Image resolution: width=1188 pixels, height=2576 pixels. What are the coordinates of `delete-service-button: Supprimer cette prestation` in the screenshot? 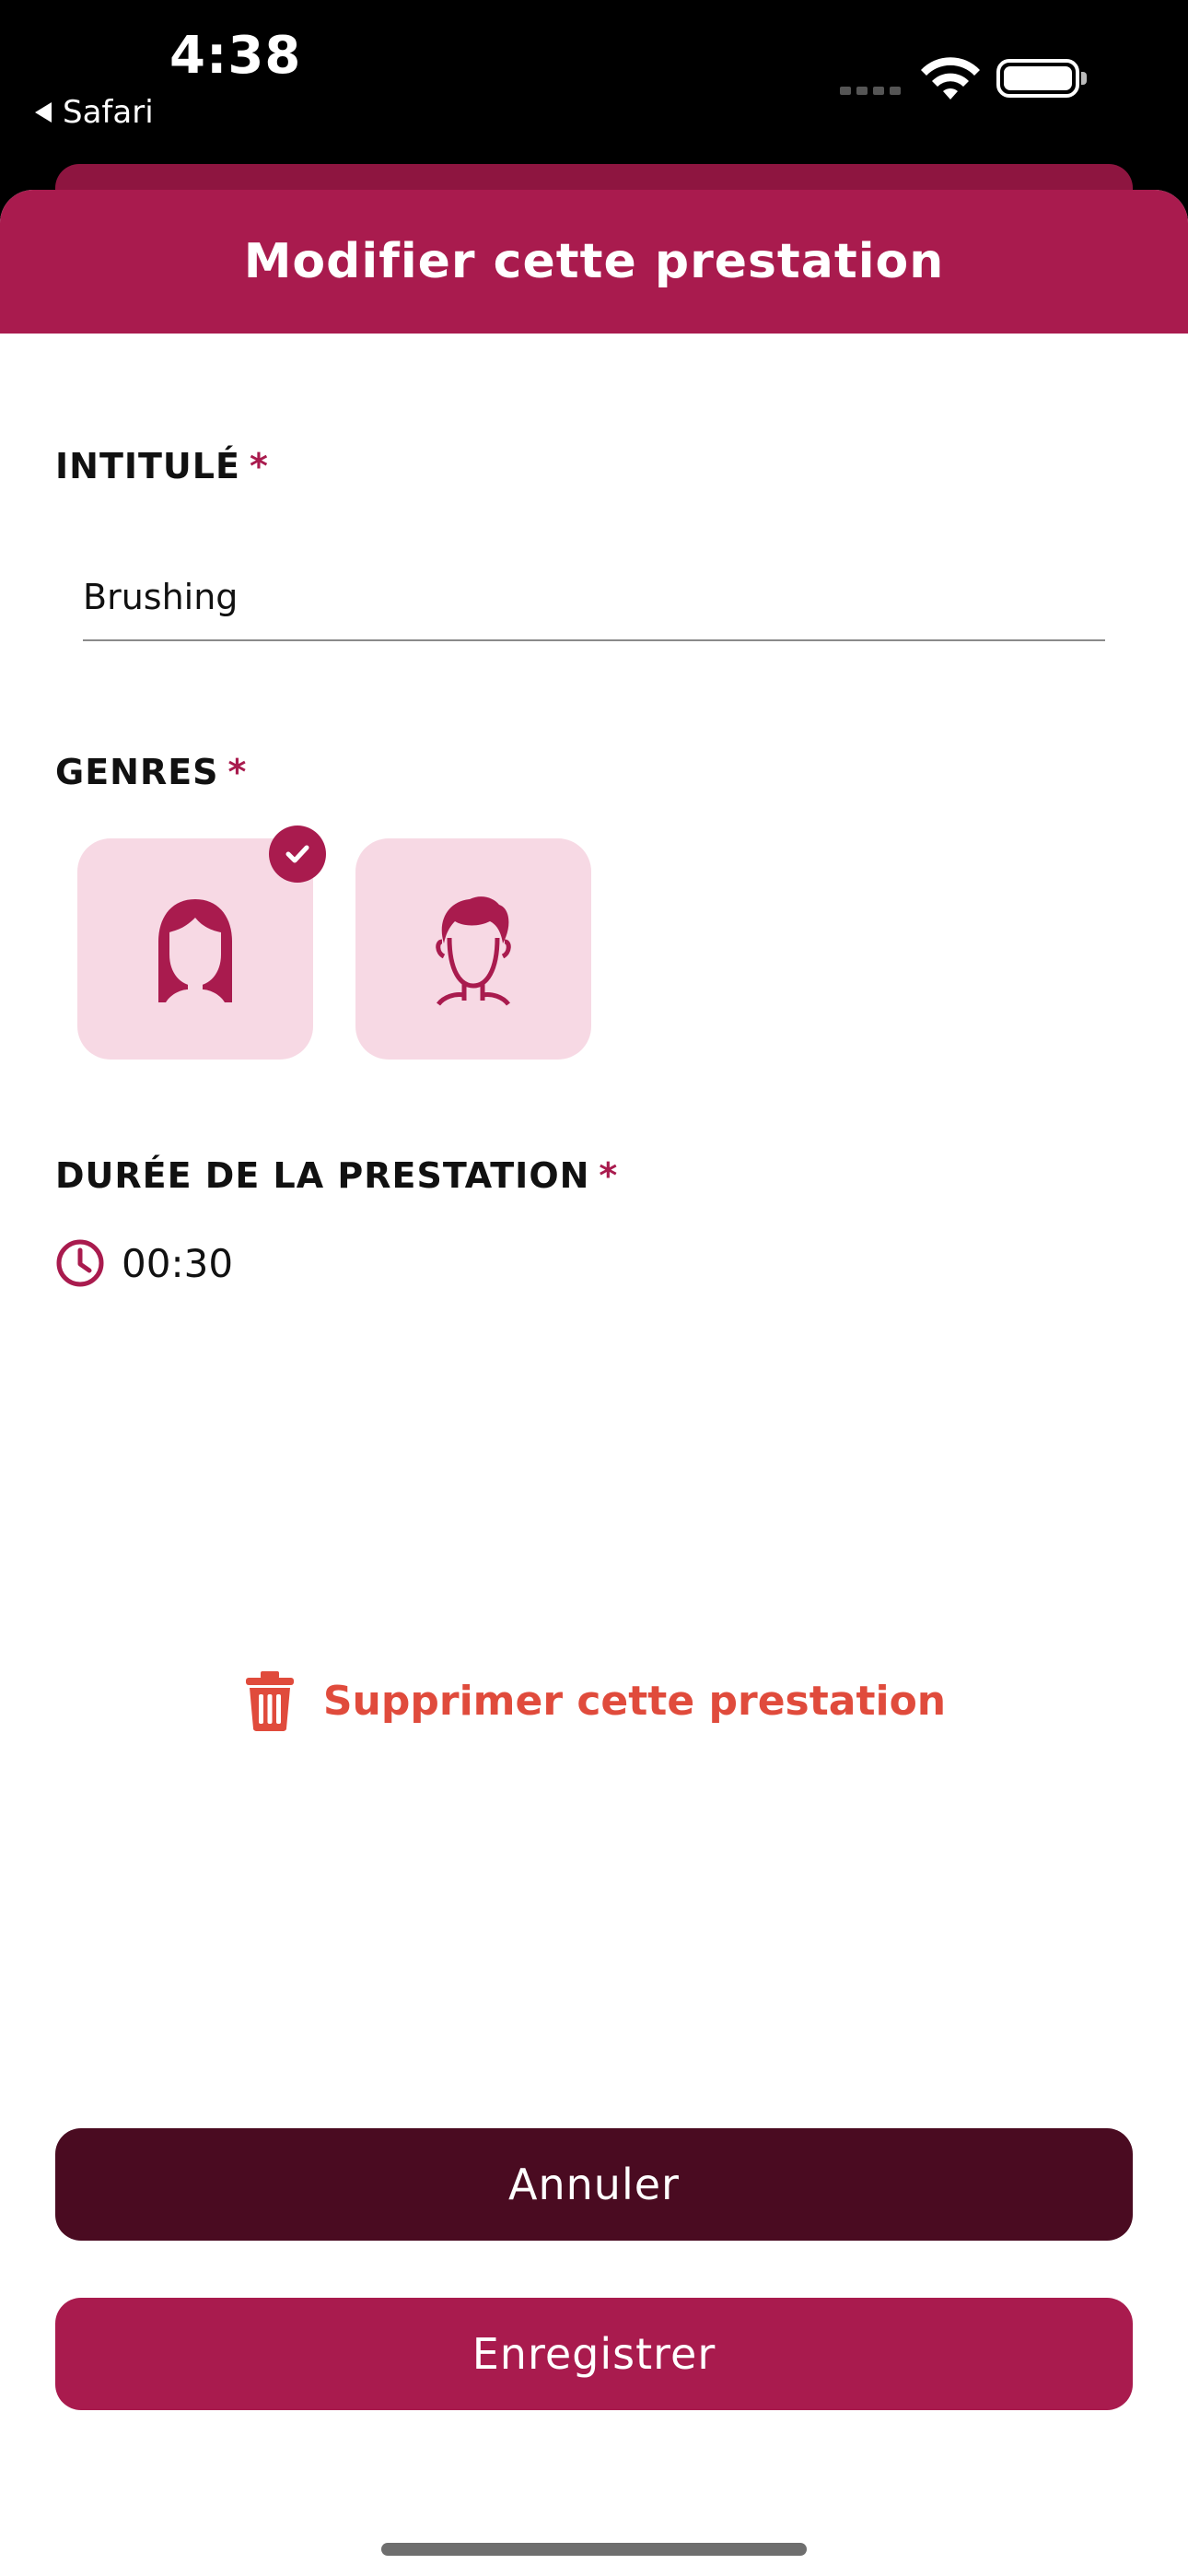 It's located at (594, 1700).